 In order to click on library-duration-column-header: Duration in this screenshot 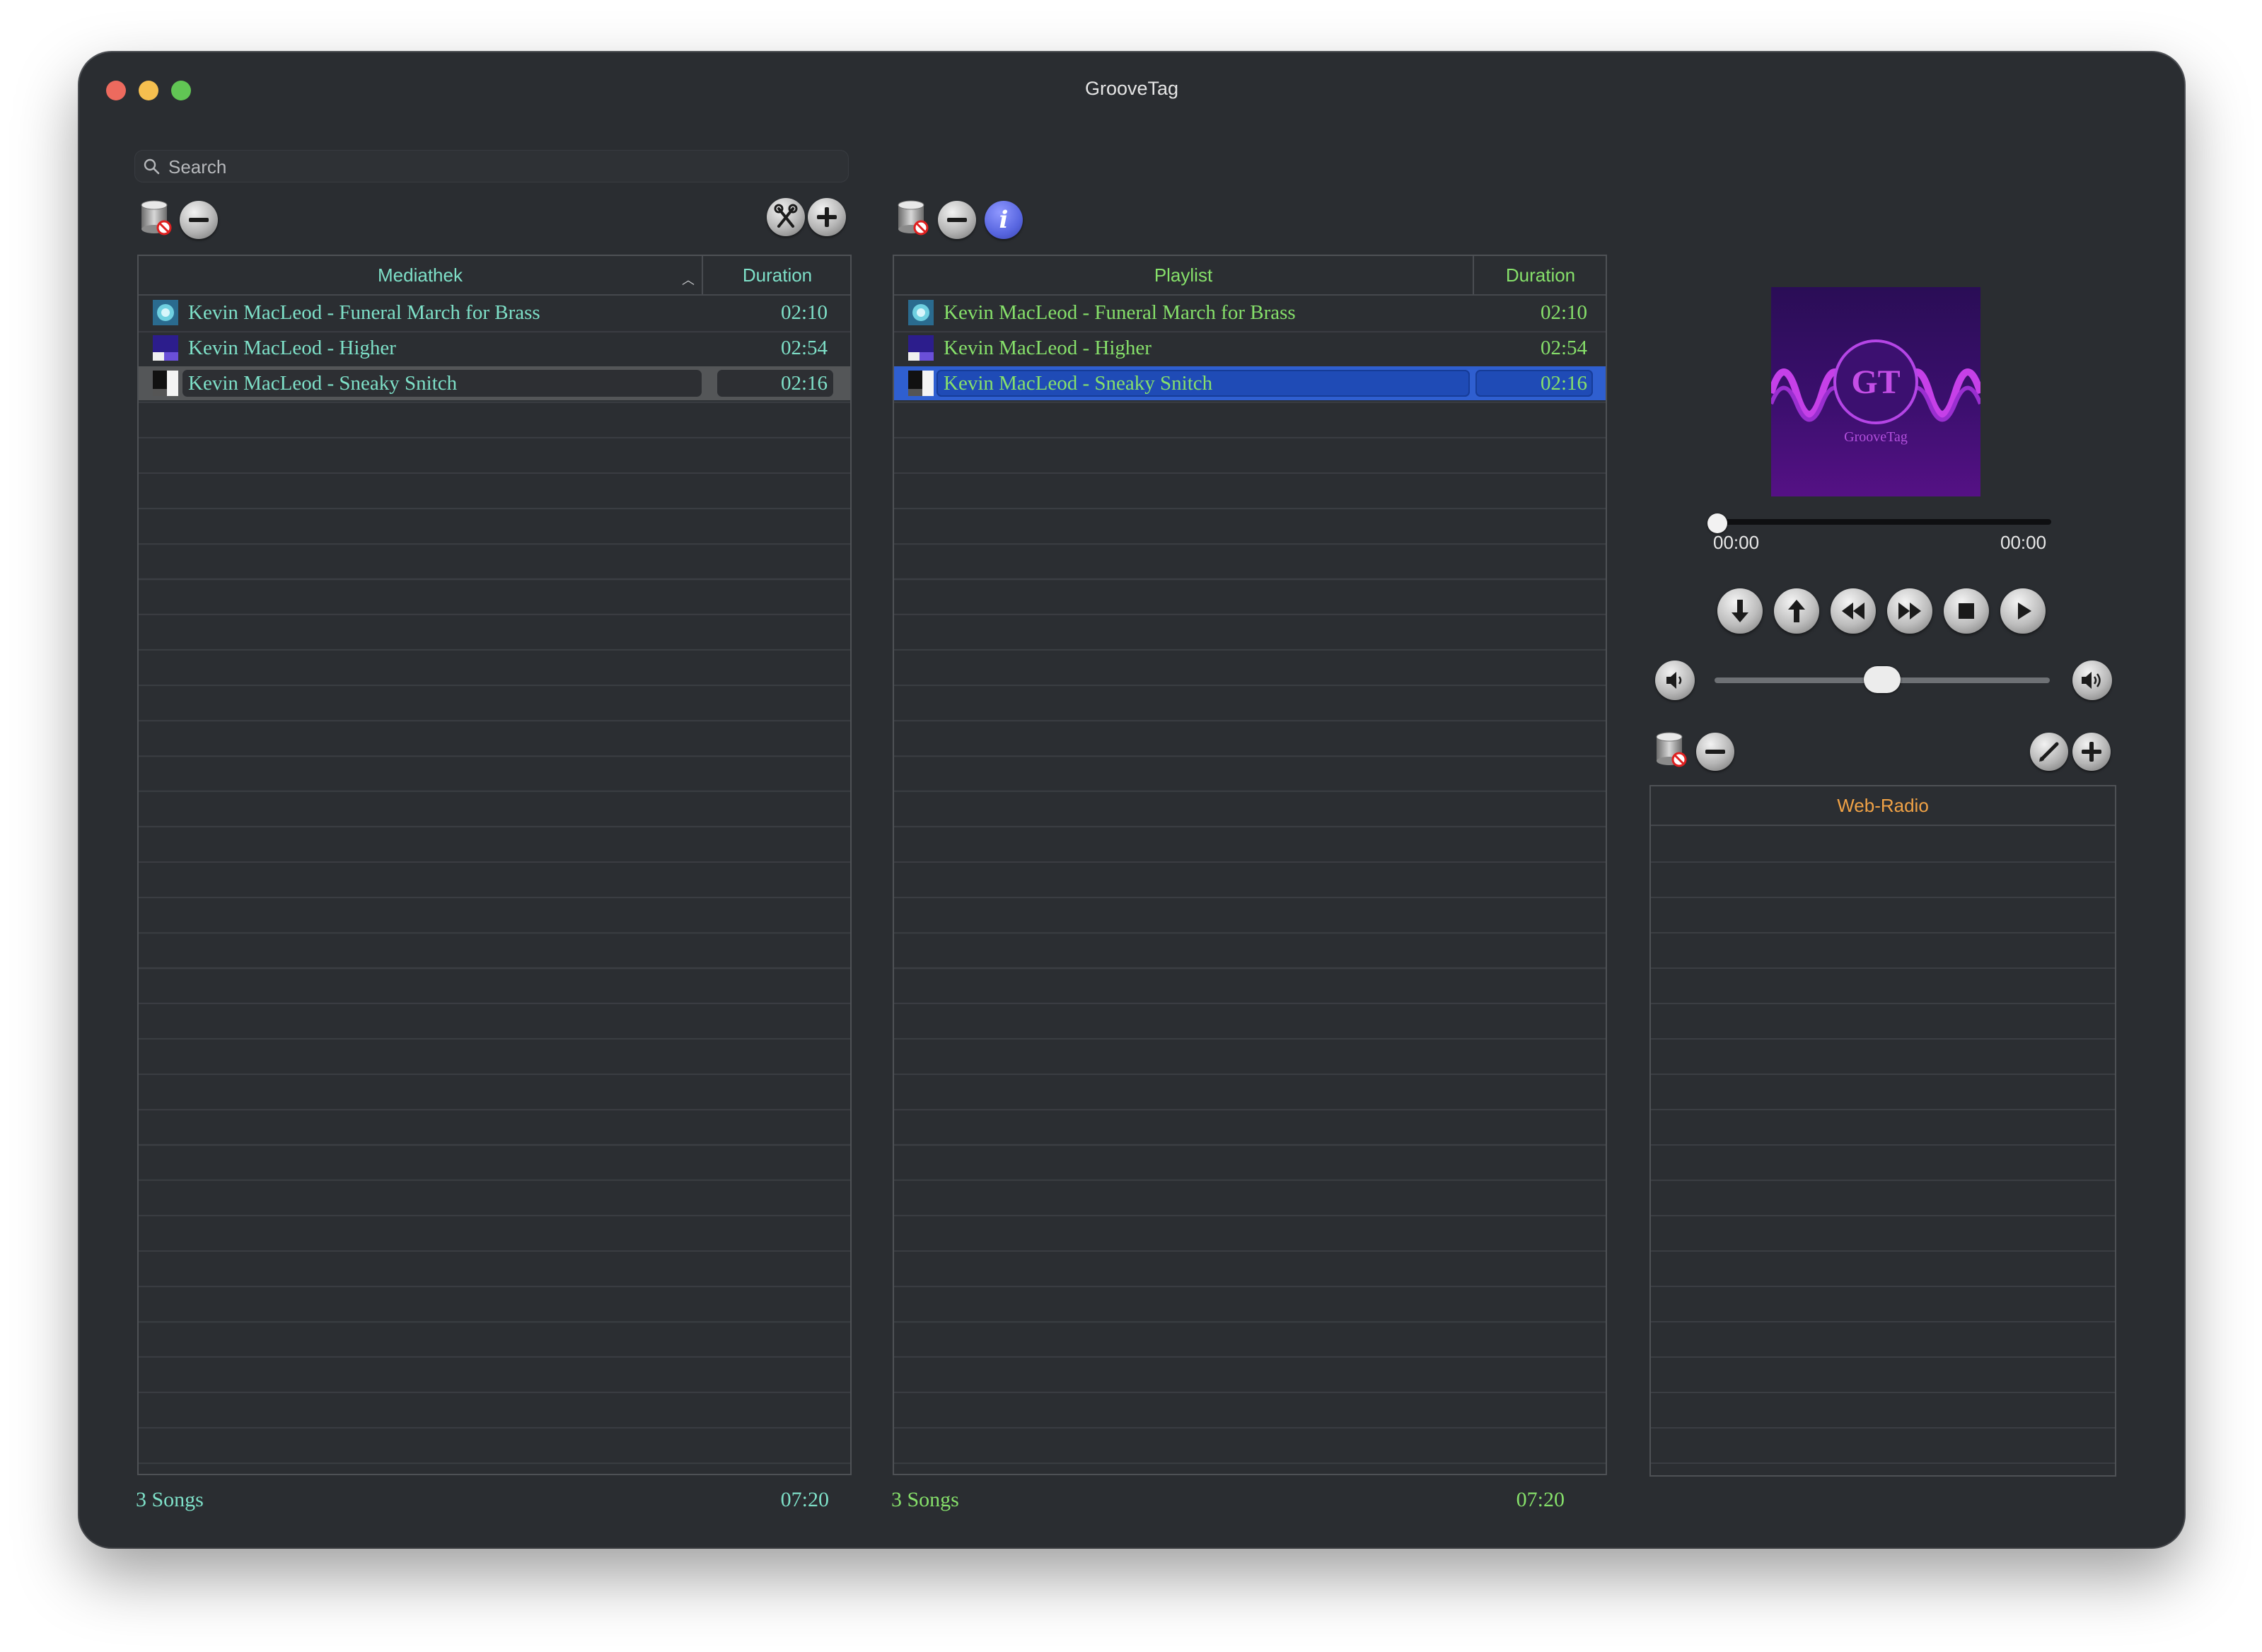, I will do `click(776, 275)`.